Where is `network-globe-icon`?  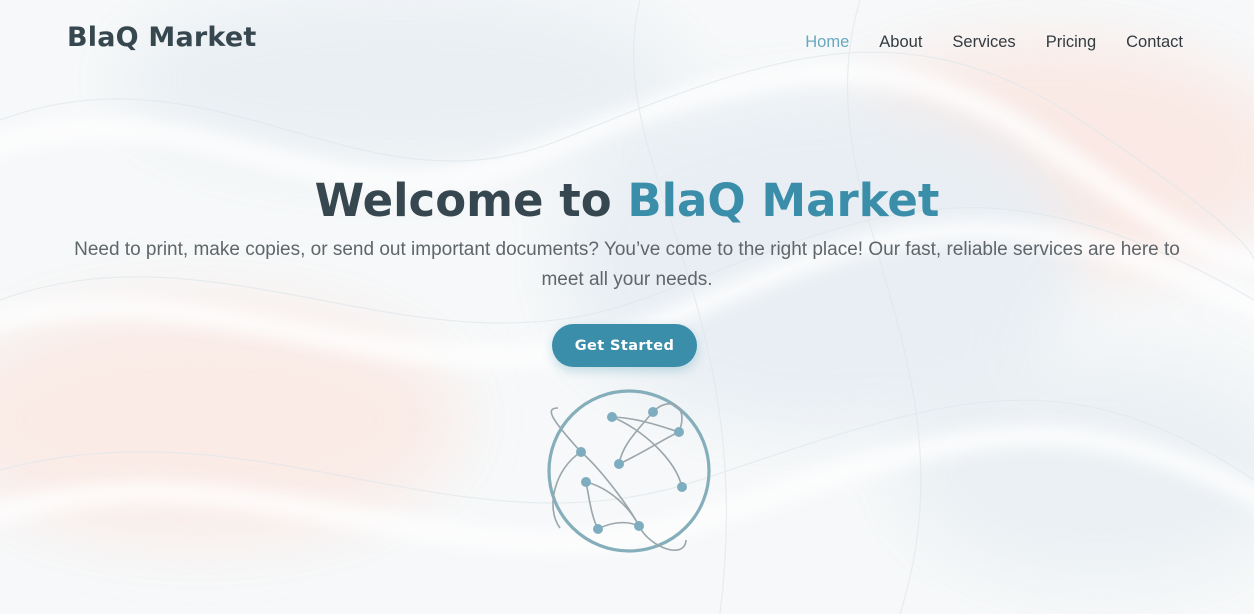 network-globe-icon is located at coordinates (629, 471).